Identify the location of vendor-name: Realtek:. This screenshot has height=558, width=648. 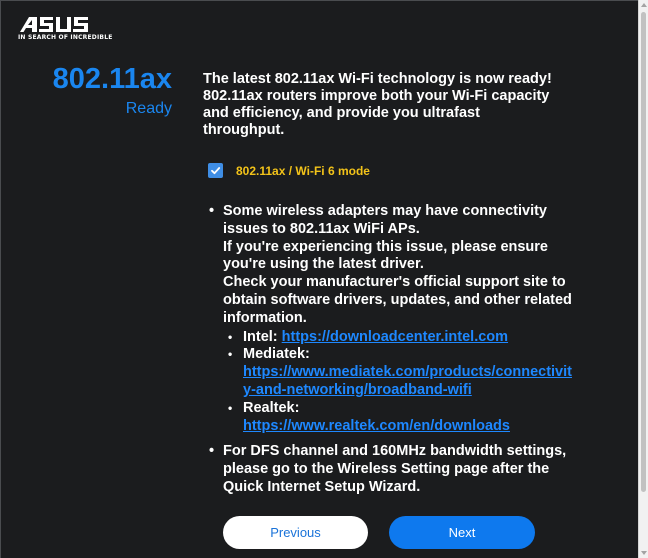
(271, 407).